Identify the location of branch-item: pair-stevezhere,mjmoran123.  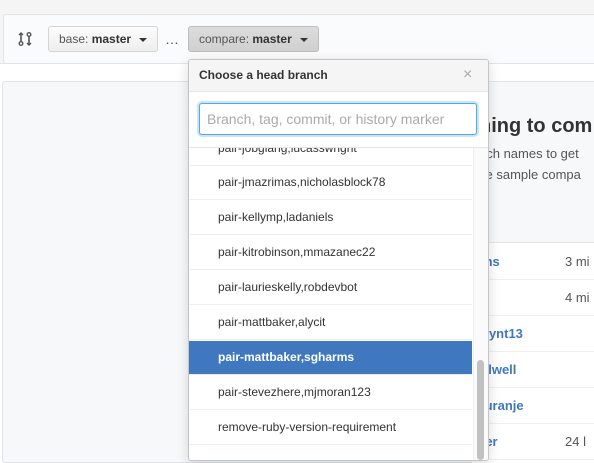
(330, 393).